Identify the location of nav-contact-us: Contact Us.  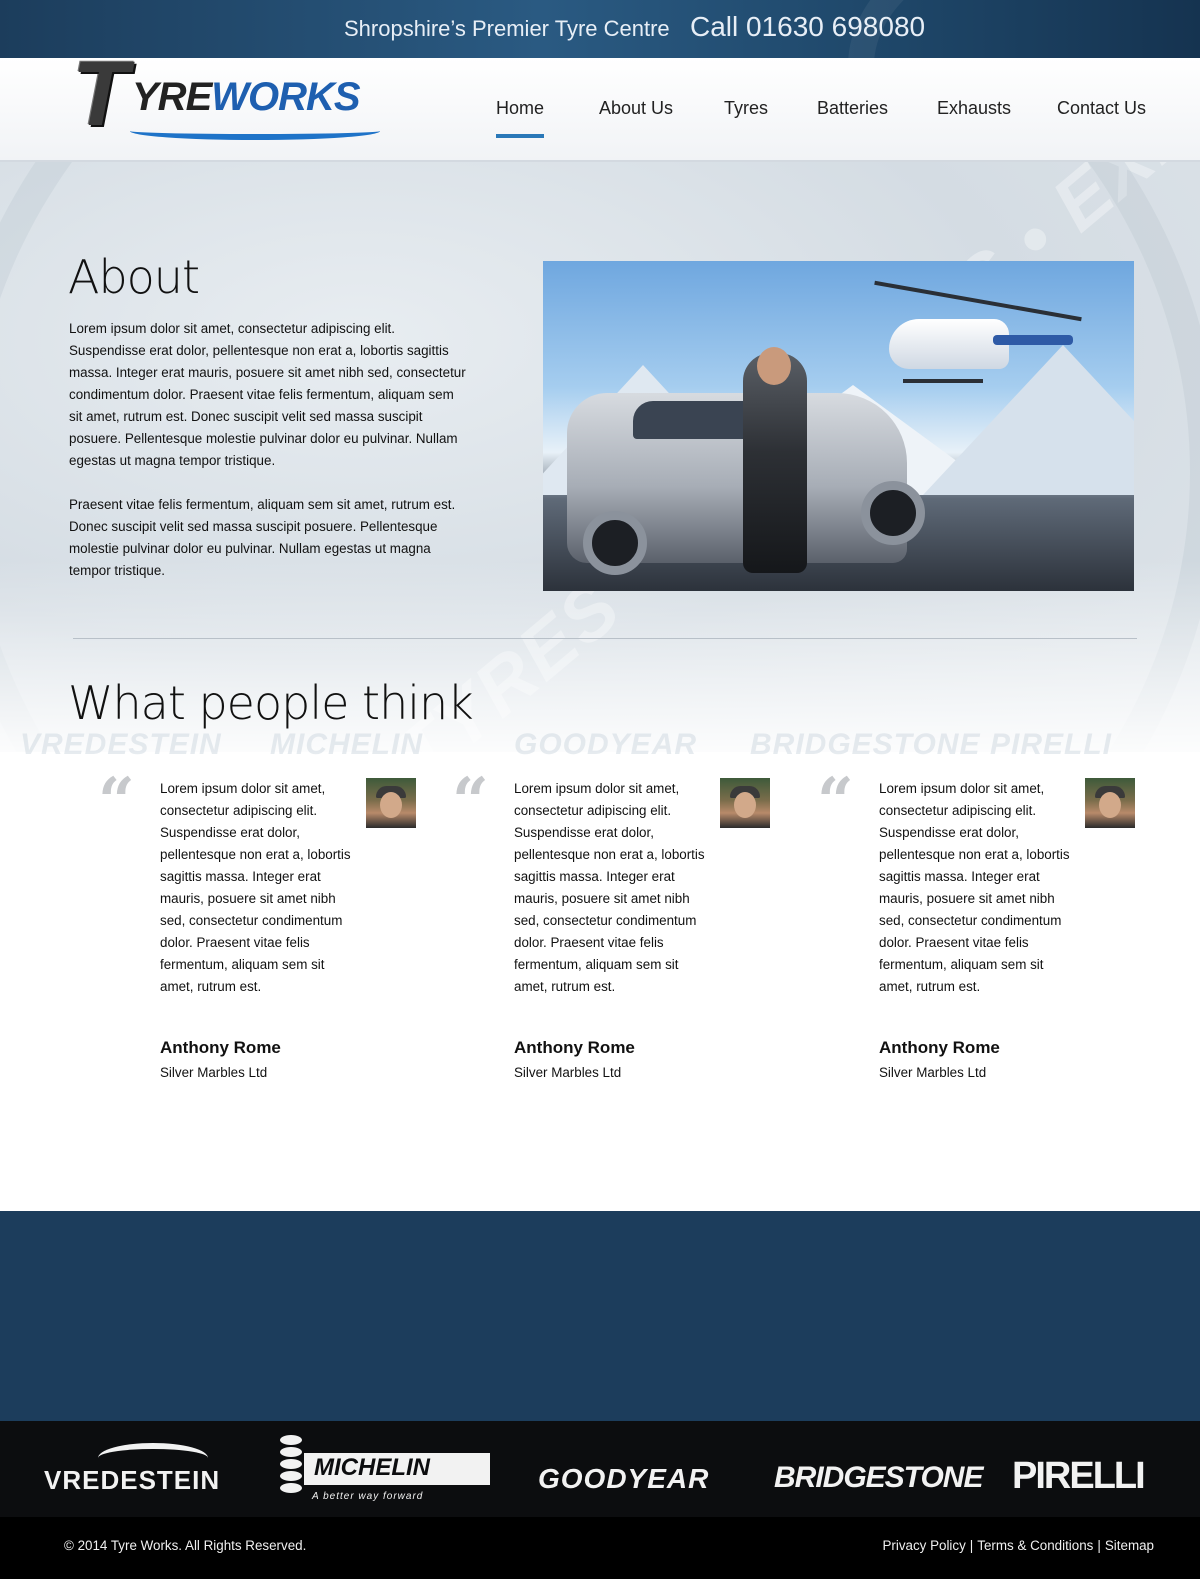
(1101, 108).